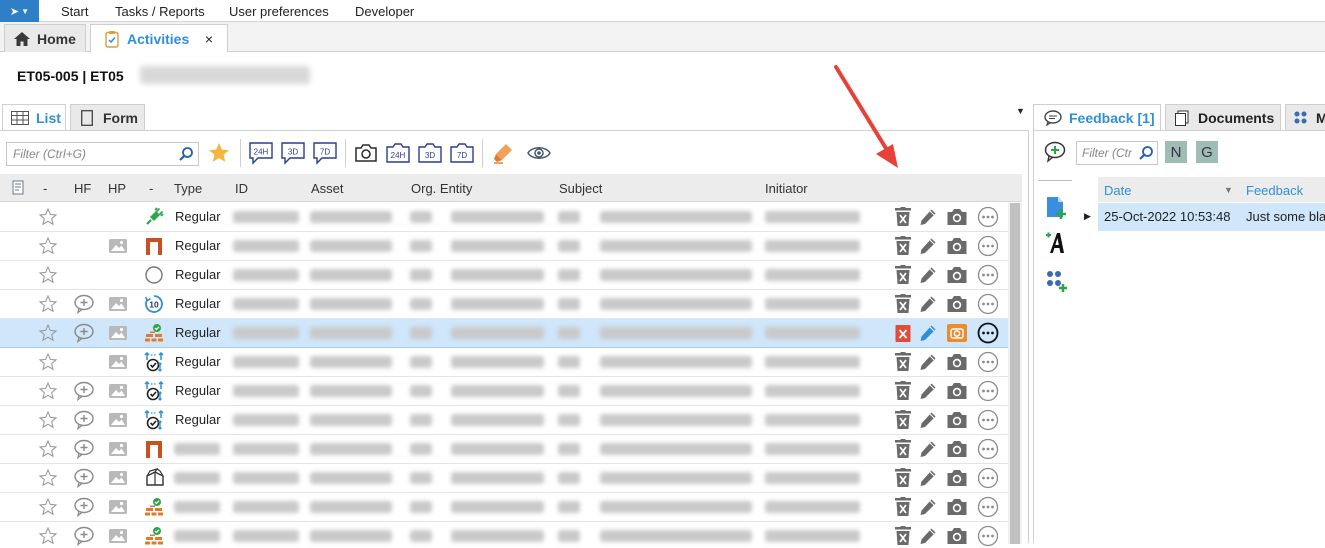 This screenshot has width=1325, height=548. Describe the element at coordinates (503, 153) in the screenshot. I see `highlight-button` at that location.